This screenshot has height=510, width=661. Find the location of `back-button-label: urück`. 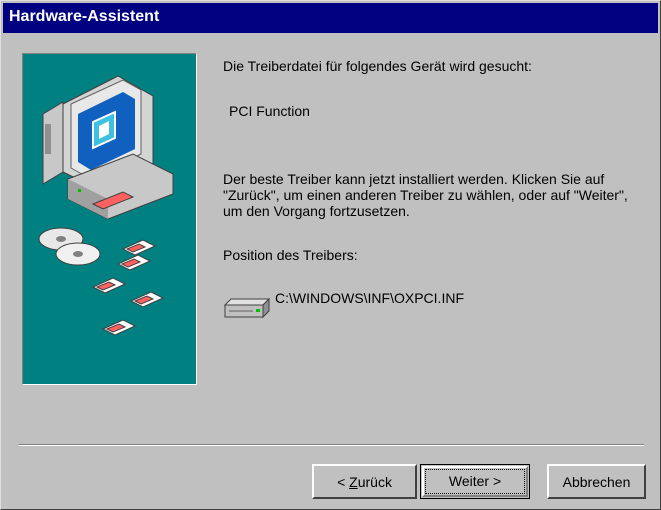

back-button-label: urück is located at coordinates (374, 481).